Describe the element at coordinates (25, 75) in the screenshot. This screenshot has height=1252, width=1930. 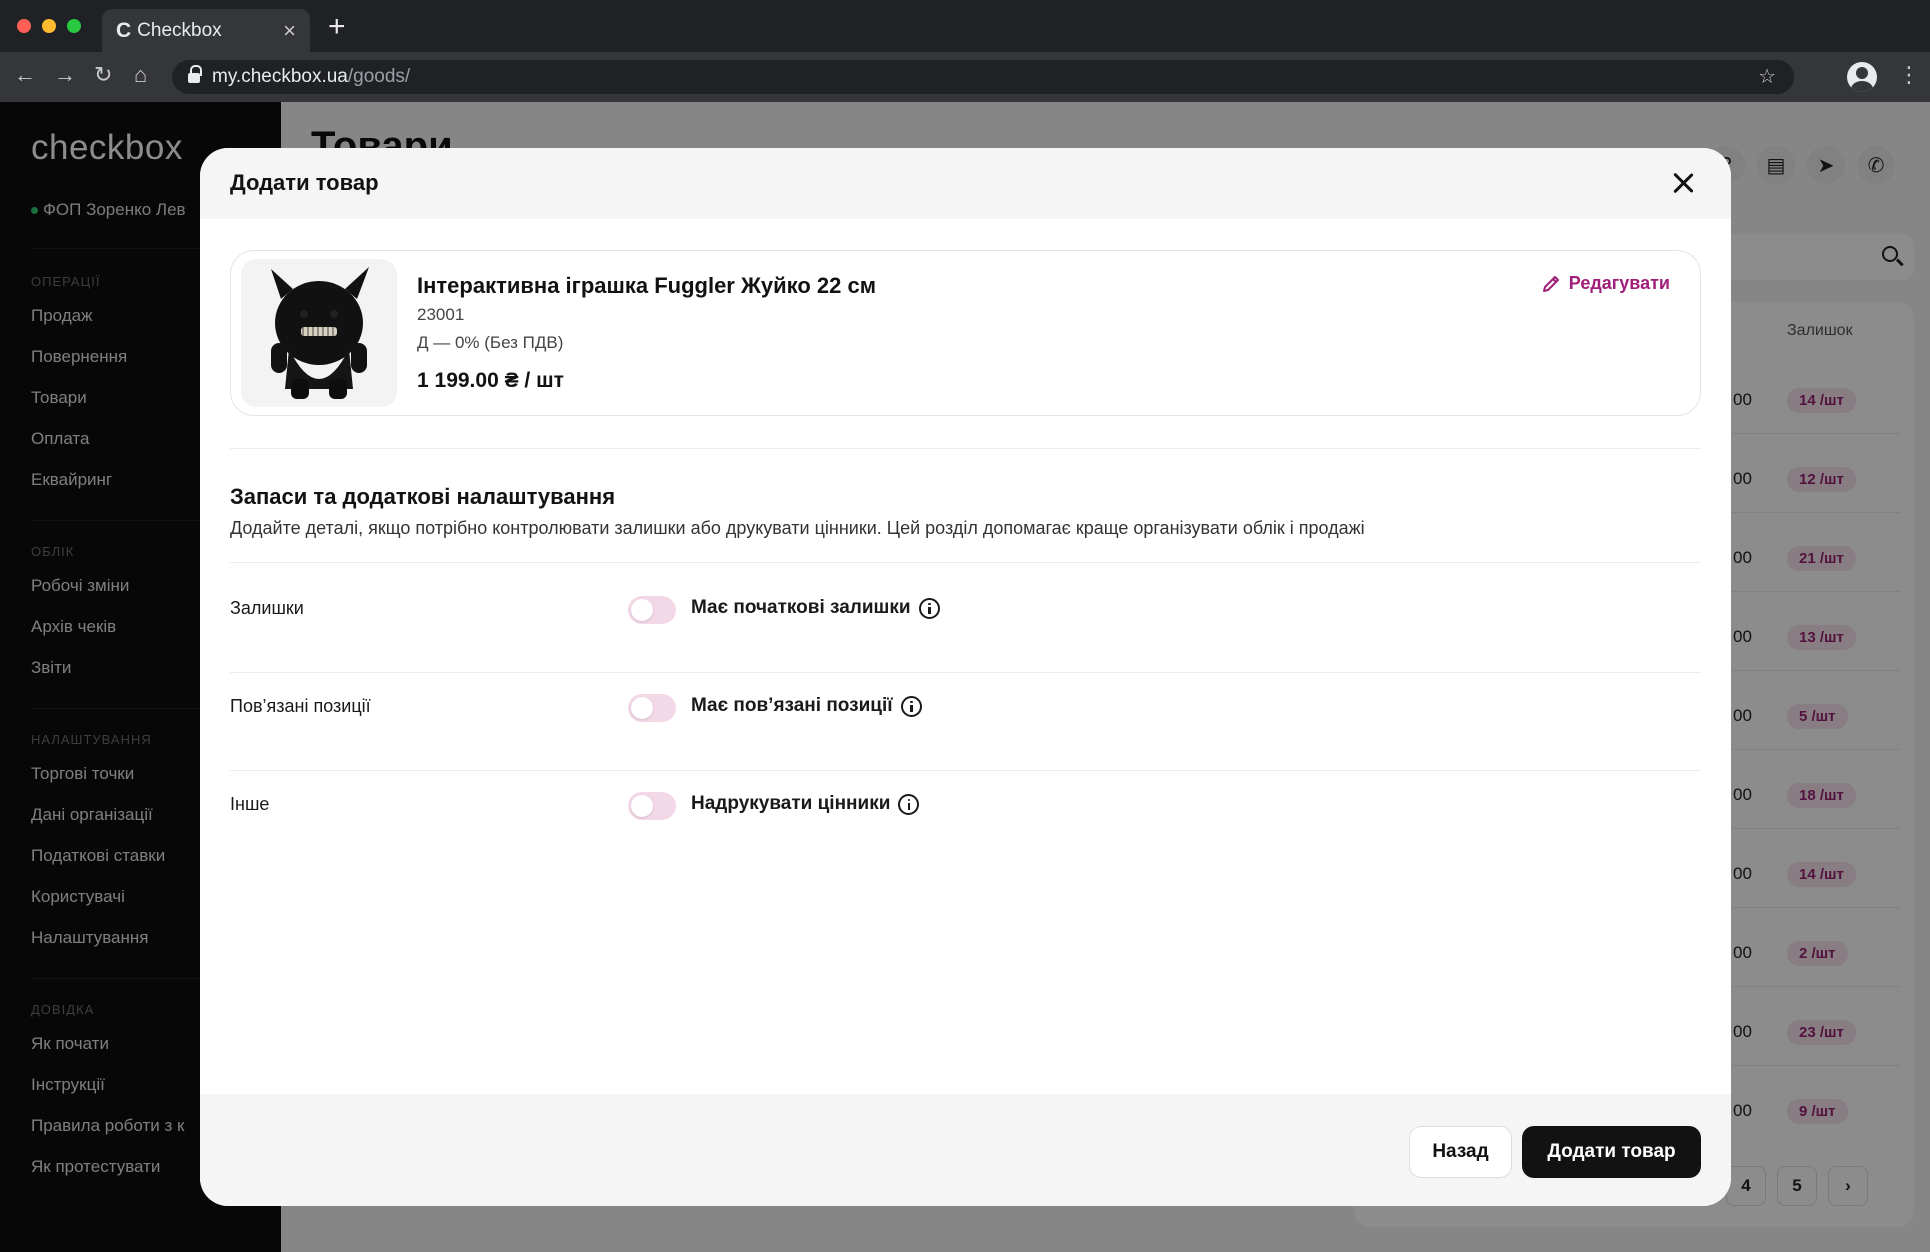
I see `back-arrow-icon: ←` at that location.